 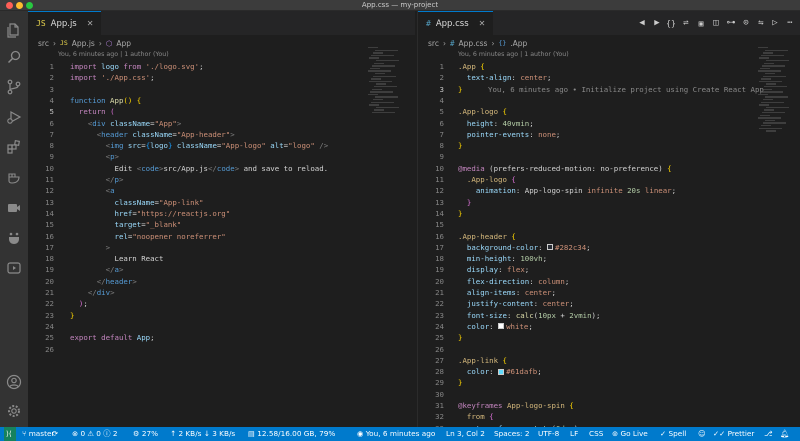 What do you see at coordinates (733, 434) in the screenshot?
I see `prettier-item: ✓✓ Prettier` at bounding box center [733, 434].